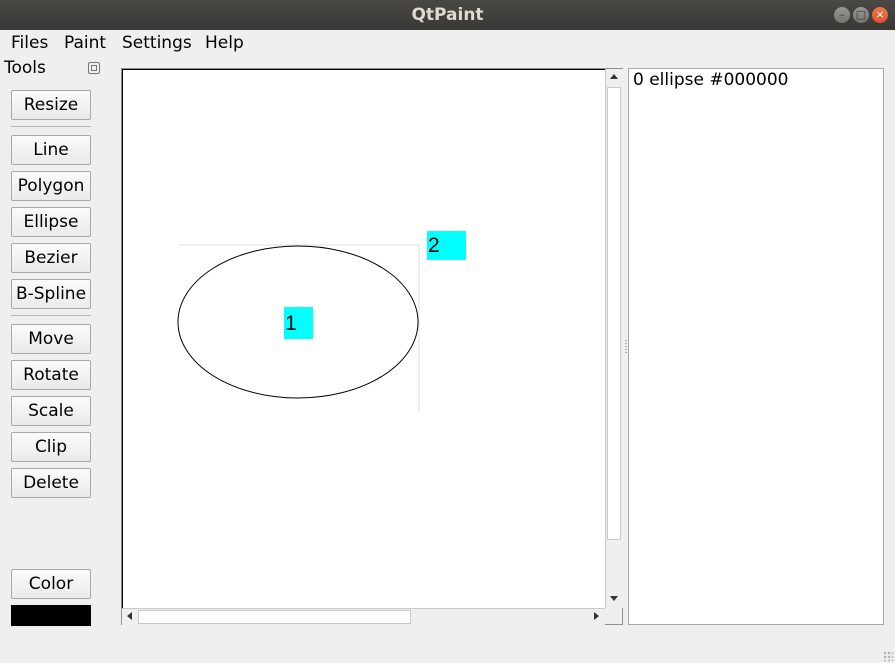  Describe the element at coordinates (94, 68) in the screenshot. I see `dock-float-icon` at that location.